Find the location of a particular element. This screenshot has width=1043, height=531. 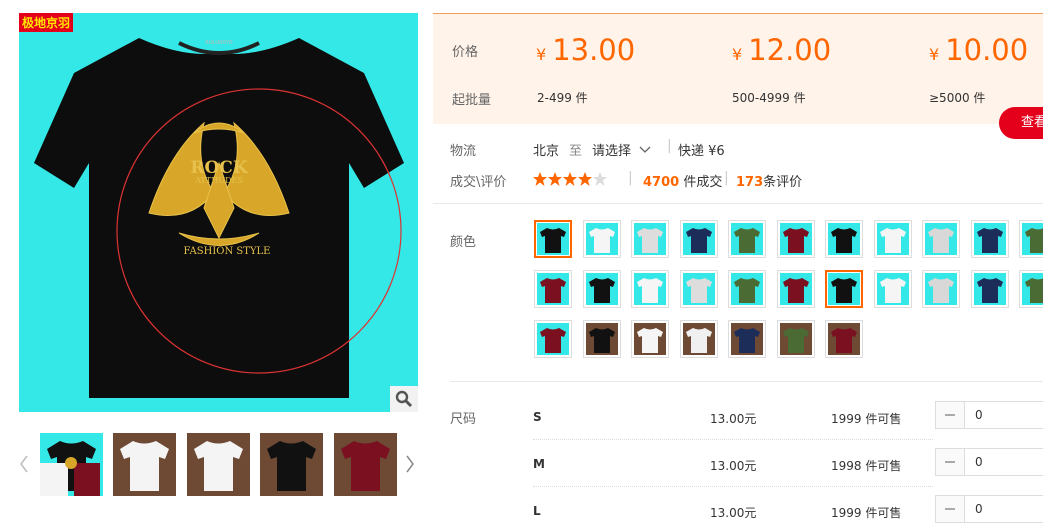

size-name: M is located at coordinates (539, 464).